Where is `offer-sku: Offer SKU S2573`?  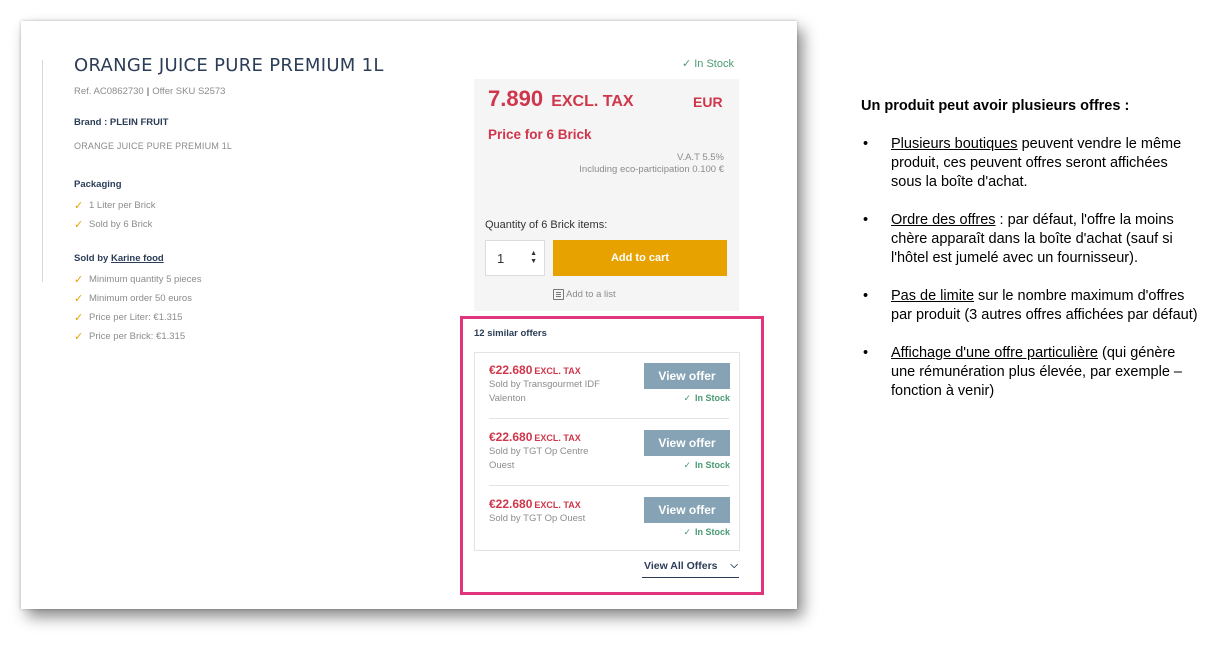
offer-sku: Offer SKU S2573 is located at coordinates (189, 91).